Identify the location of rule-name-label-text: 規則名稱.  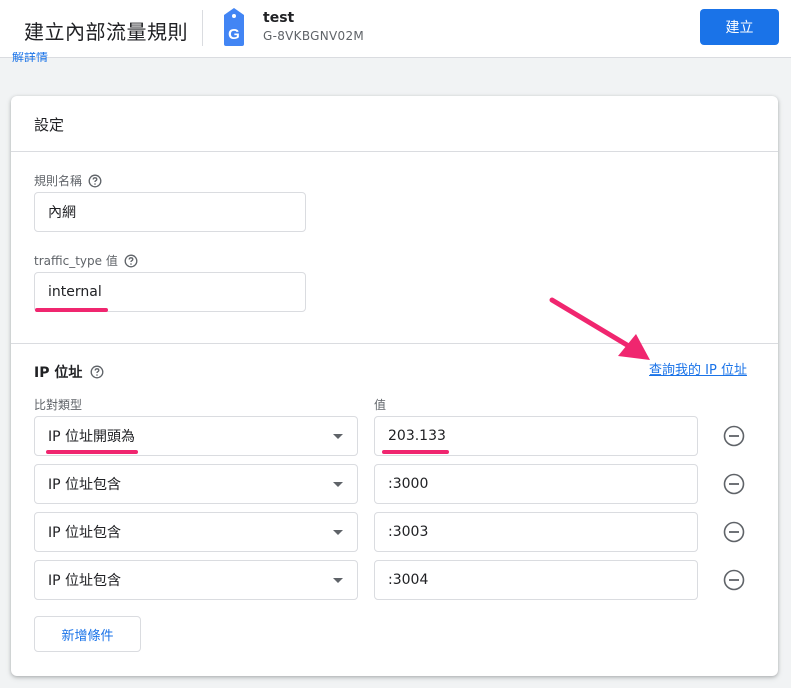
(58, 181).